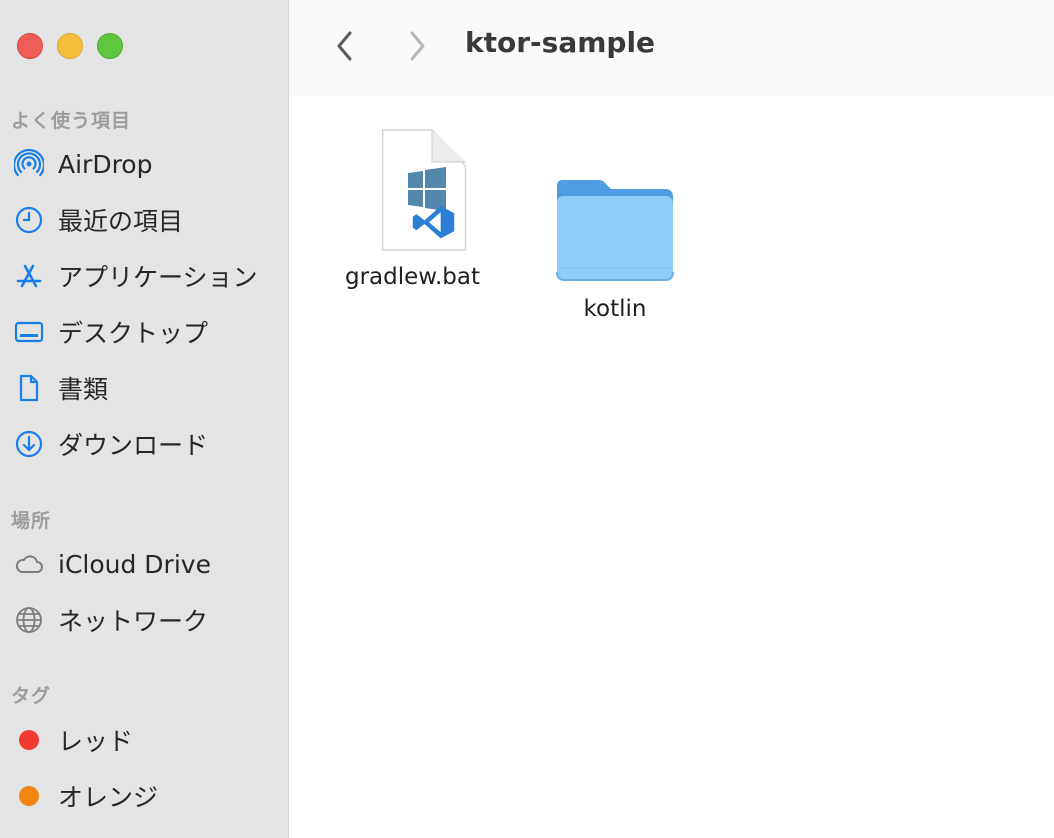  What do you see at coordinates (615, 309) in the screenshot?
I see `file-name: kotlin` at bounding box center [615, 309].